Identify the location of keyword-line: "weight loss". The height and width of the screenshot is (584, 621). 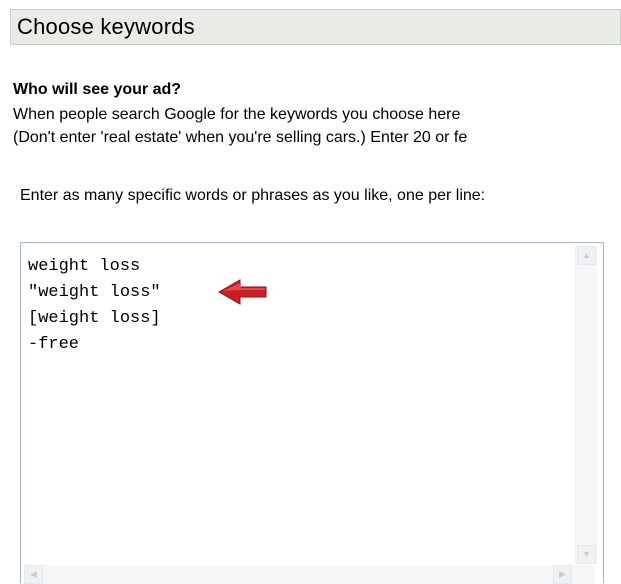
(94, 292).